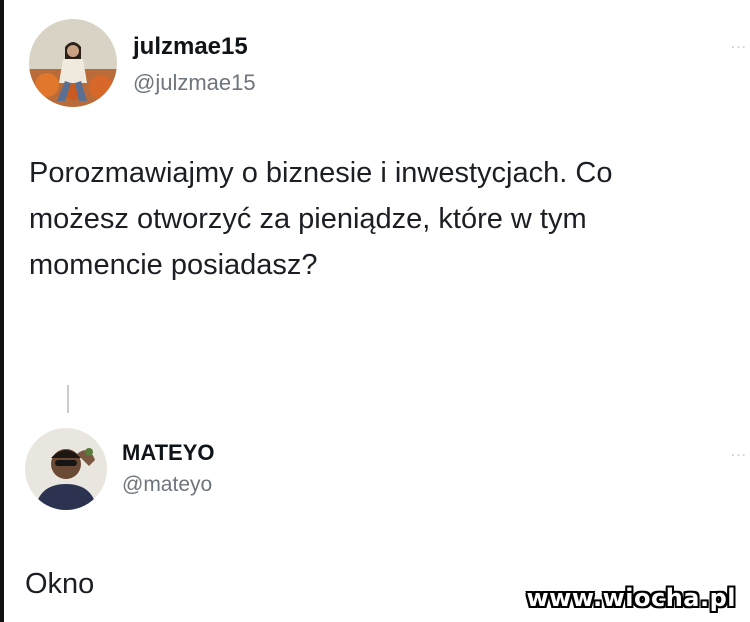 The width and height of the screenshot is (750, 622). I want to click on user-handle: @julzmae15, so click(194, 83).